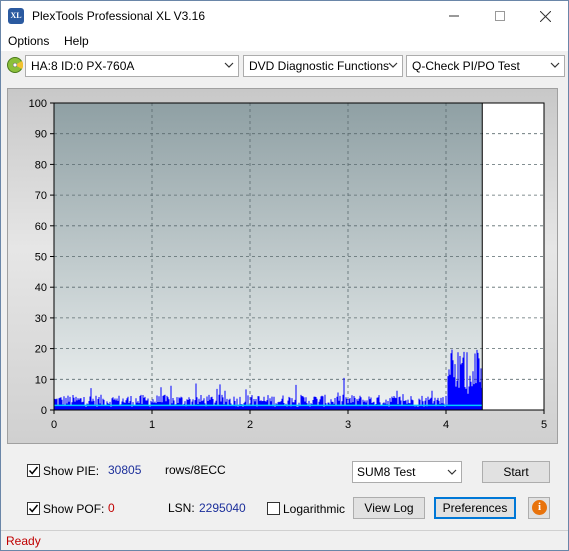 This screenshot has width=569, height=551. Describe the element at coordinates (15, 65) in the screenshot. I see `disc-drive-icon` at that location.